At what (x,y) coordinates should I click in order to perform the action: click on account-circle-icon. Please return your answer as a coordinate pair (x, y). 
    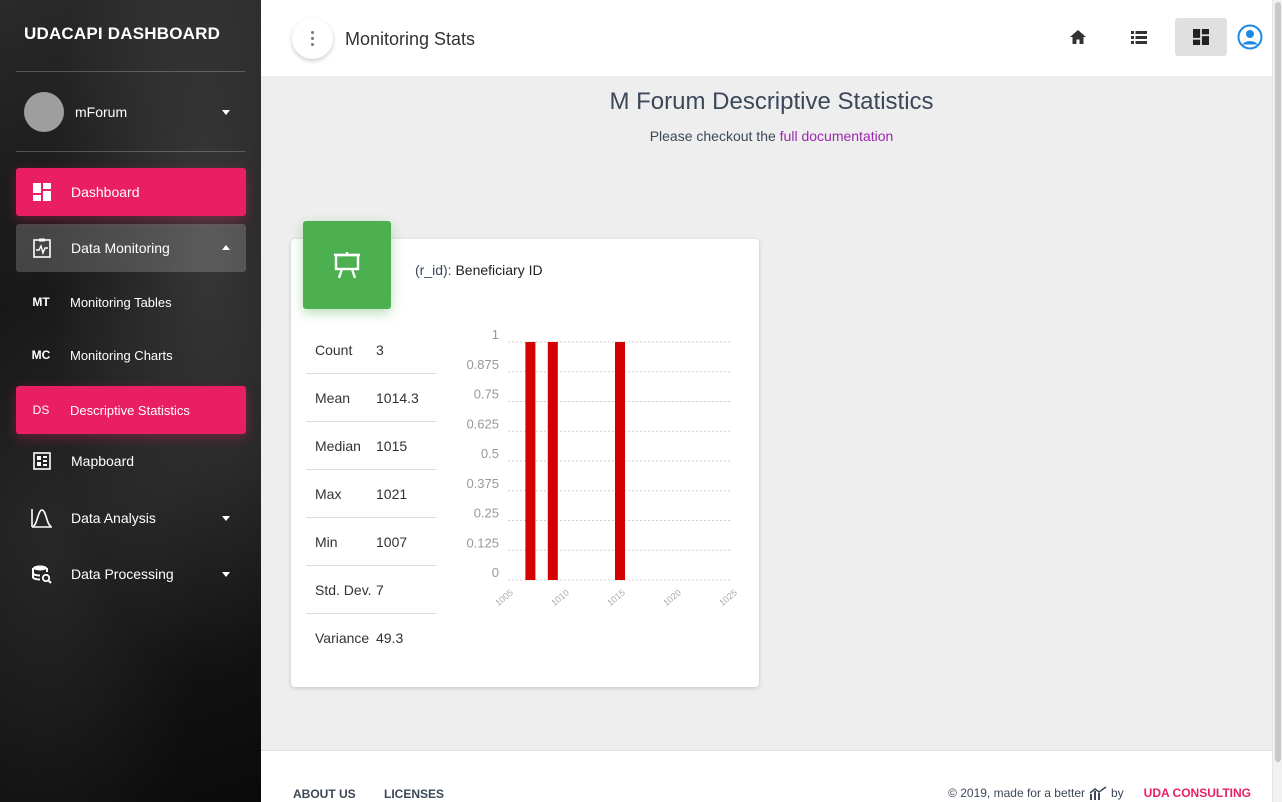
    Looking at the image, I should click on (1250, 37).